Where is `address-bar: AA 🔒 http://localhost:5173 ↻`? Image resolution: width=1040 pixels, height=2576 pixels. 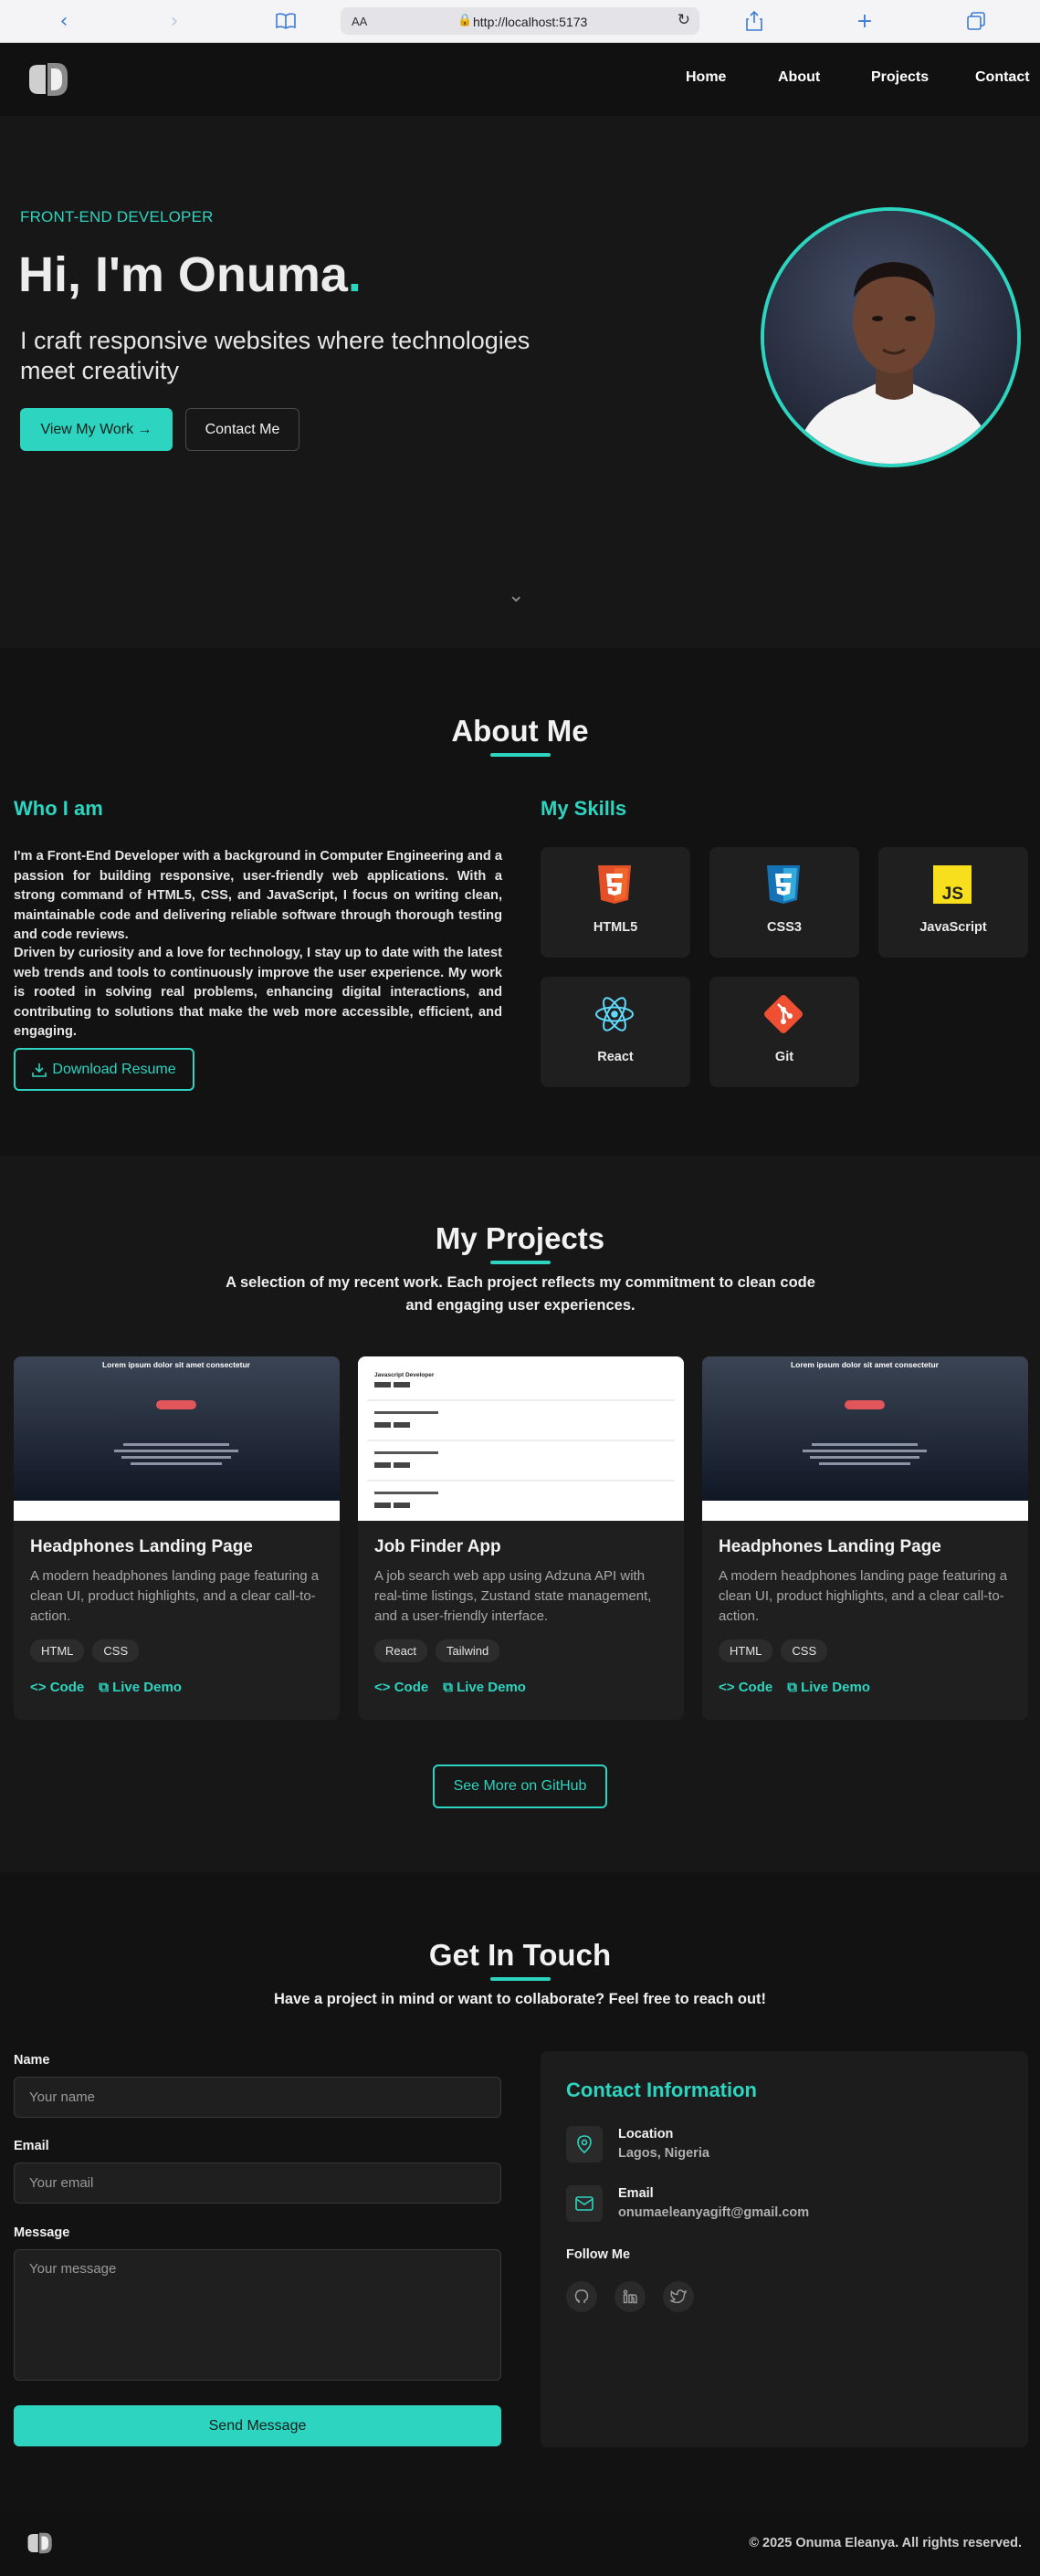
address-bar: AA 🔒 http://localhost:5173 ↻ is located at coordinates (520, 21).